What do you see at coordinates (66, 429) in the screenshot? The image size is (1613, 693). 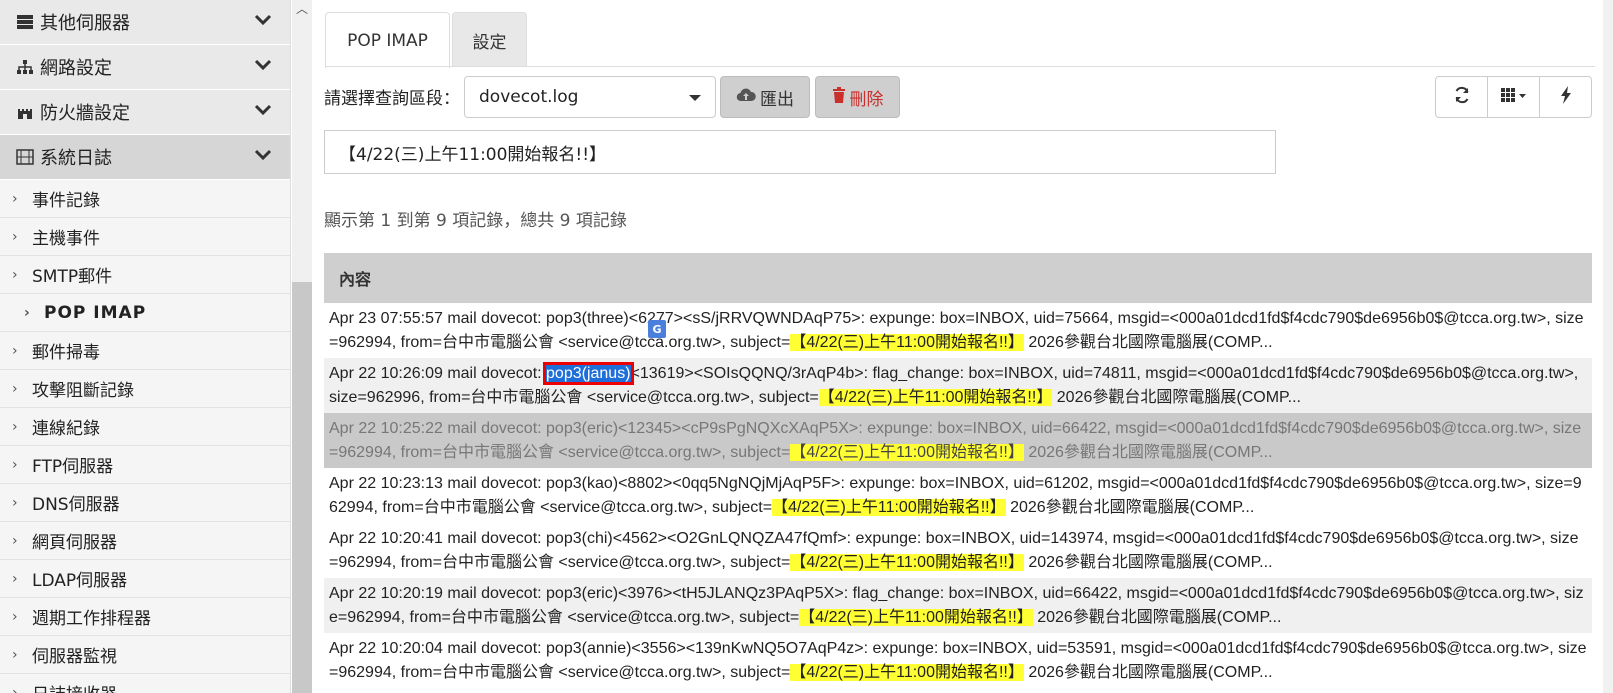 I see `sidebar-item-label: 連線紀錄` at bounding box center [66, 429].